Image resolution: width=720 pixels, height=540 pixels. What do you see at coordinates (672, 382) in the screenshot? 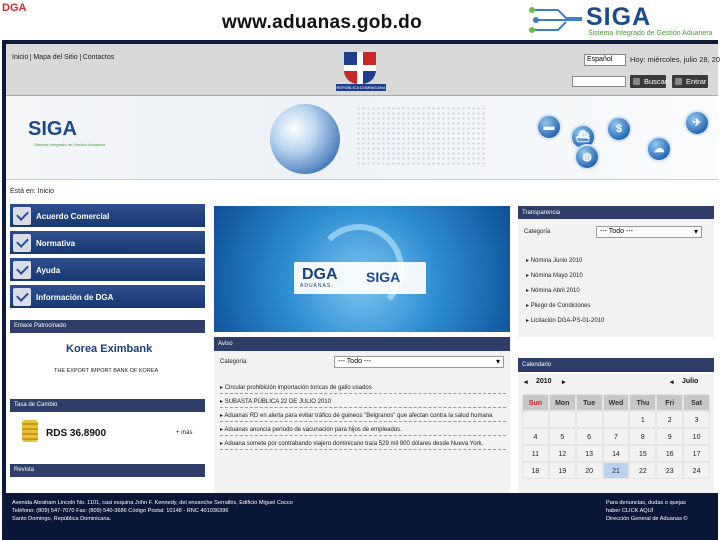
I see `prev-month-button: ◂` at bounding box center [672, 382].